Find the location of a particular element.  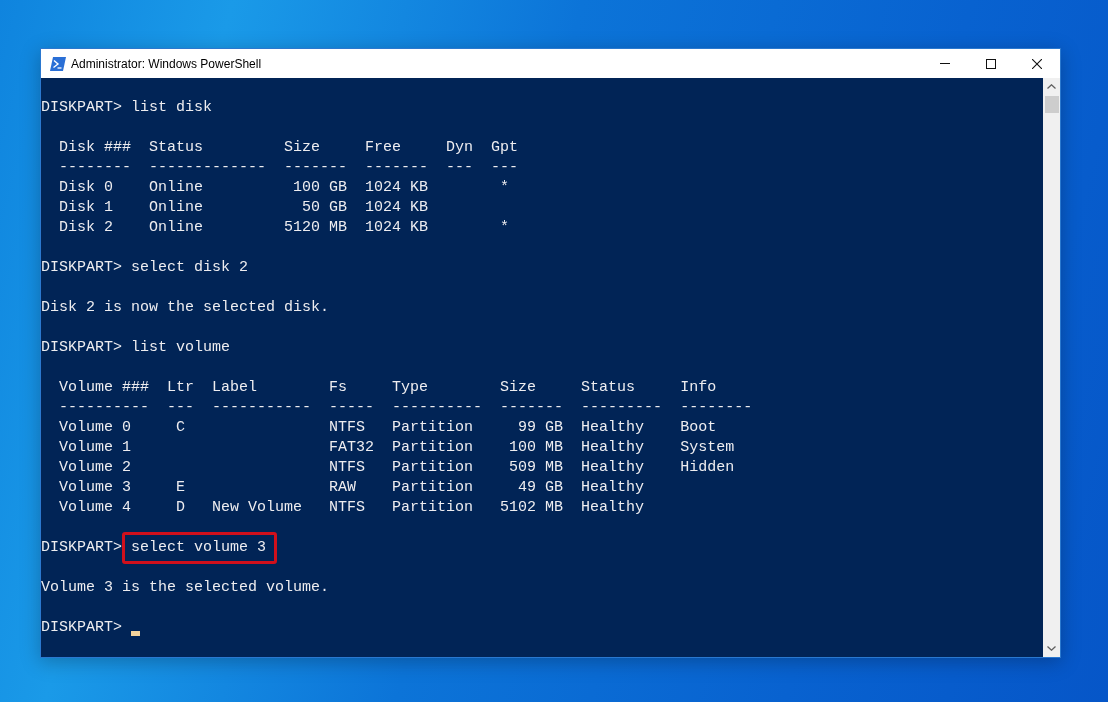

column-header: Gpt is located at coordinates (505, 148).